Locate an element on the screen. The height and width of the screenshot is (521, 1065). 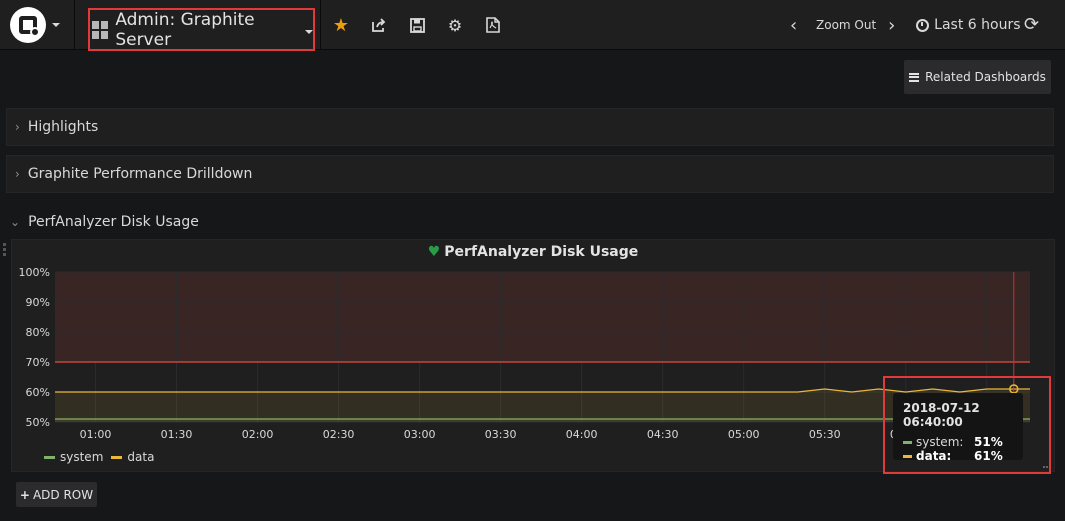
dashboard-title: Admin: Graphite Server is located at coordinates (185, 29).